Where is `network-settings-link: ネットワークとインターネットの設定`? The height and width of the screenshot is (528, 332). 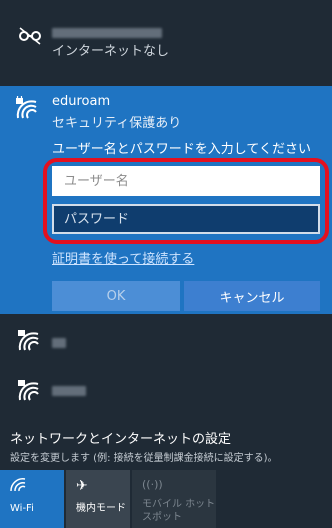 network-settings-link: ネットワークとインターネットの設定 is located at coordinates (120, 437).